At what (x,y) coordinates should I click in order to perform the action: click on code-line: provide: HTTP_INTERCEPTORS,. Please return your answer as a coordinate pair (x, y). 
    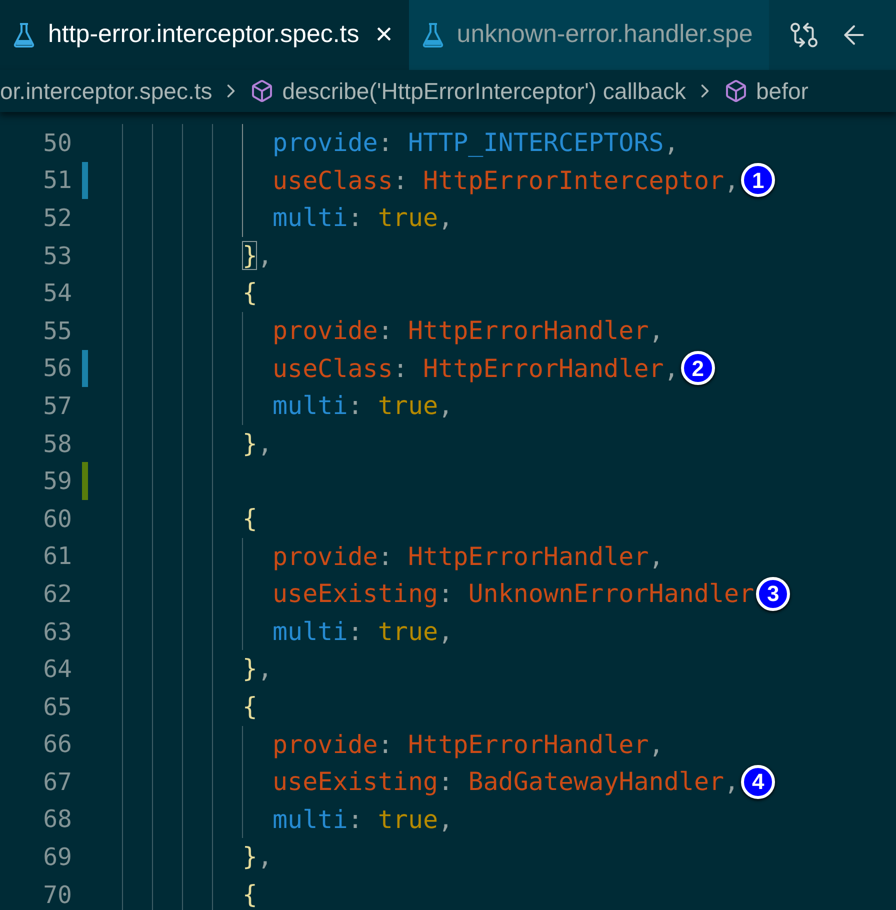
    Looking at the image, I should click on (475, 143).